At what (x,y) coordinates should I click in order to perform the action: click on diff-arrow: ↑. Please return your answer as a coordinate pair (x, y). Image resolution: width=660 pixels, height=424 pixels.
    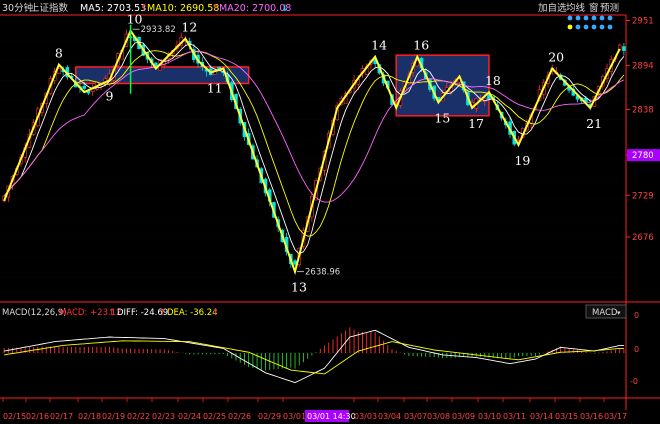
    Looking at the image, I should click on (162, 313).